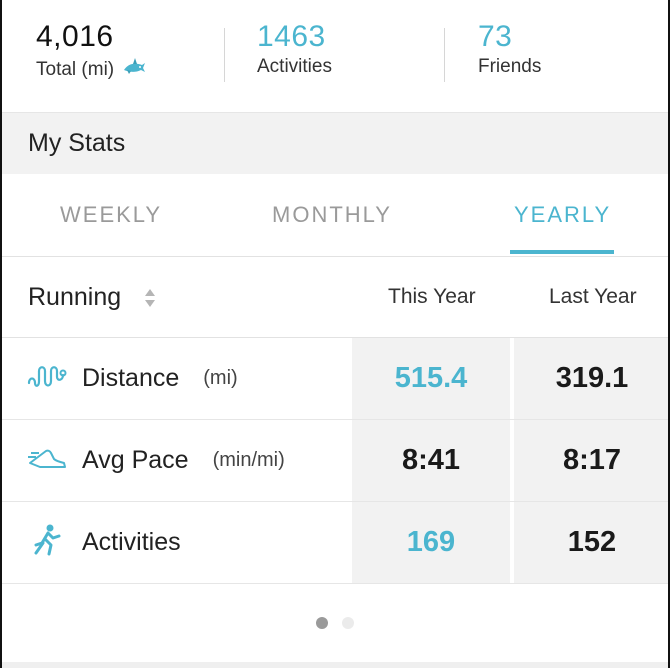 The image size is (670, 668). Describe the element at coordinates (431, 460) in the screenshot. I see `avg-pace-this-year: 8:41` at that location.